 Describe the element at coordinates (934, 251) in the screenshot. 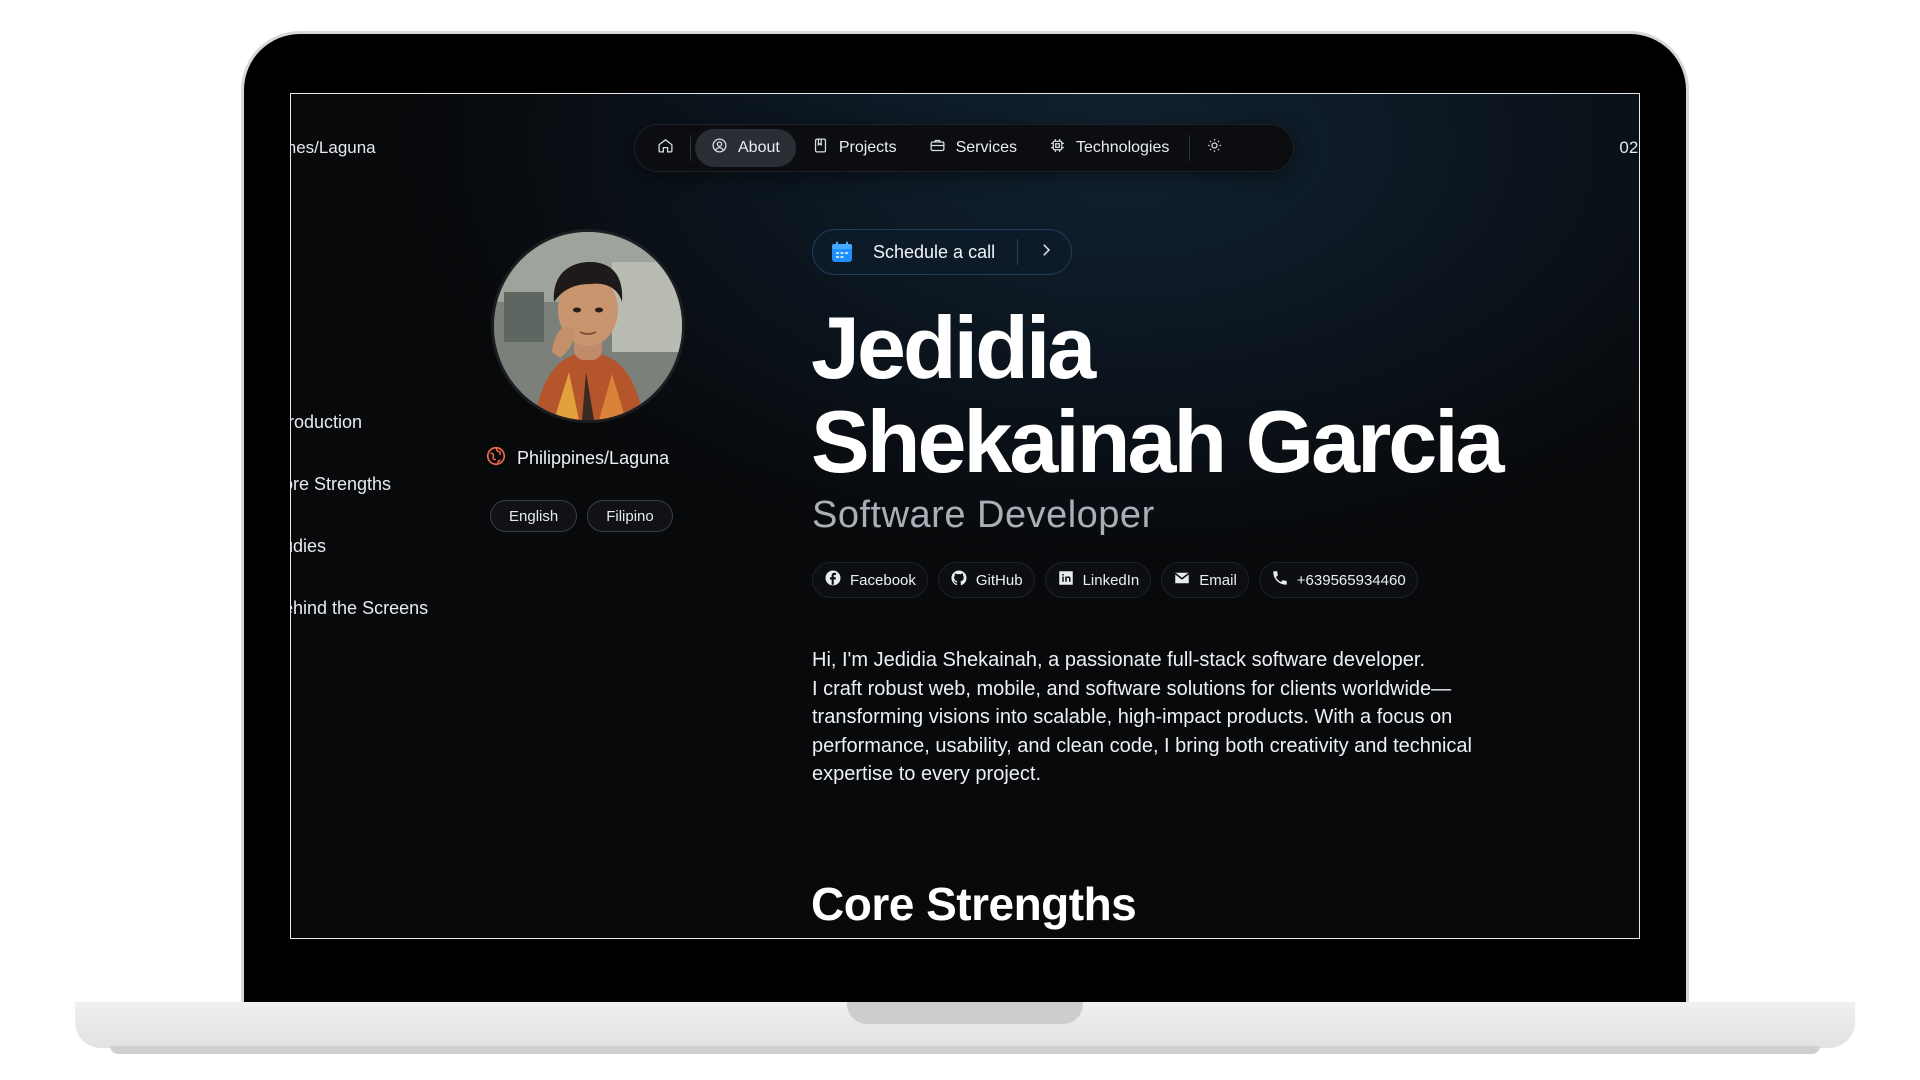

I see `schedule-call-label: Schedule a call` at that location.